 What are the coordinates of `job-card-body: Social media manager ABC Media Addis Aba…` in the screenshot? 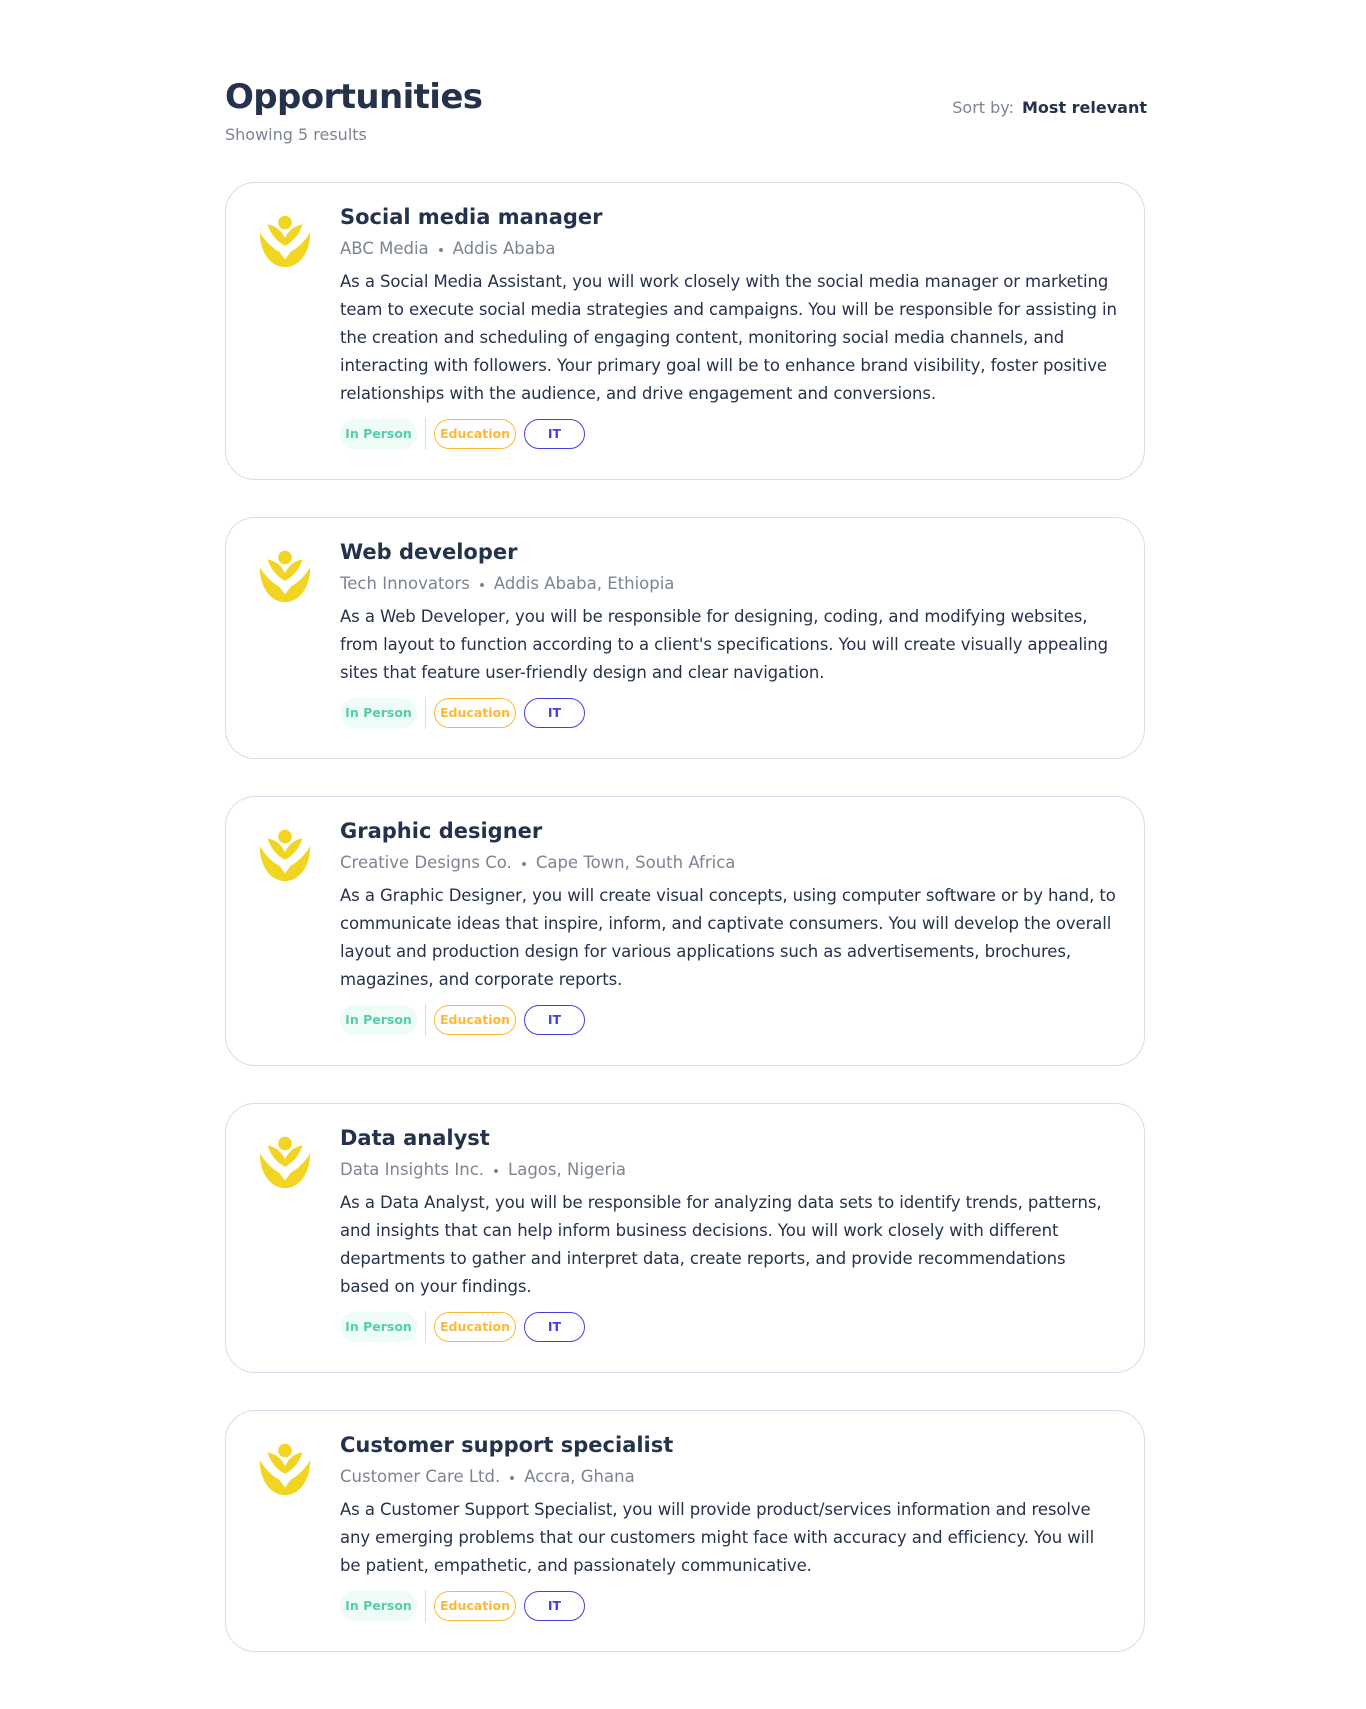 It's located at (729, 326).